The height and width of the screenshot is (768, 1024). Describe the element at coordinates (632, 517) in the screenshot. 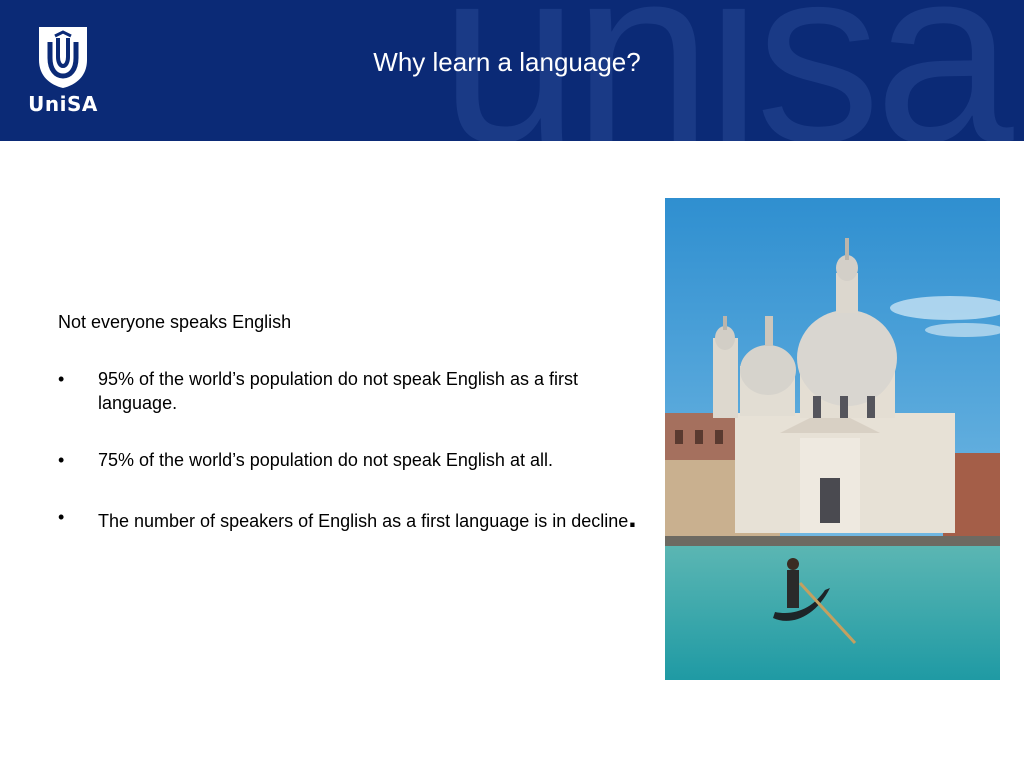

I see `closing-period: .` at that location.